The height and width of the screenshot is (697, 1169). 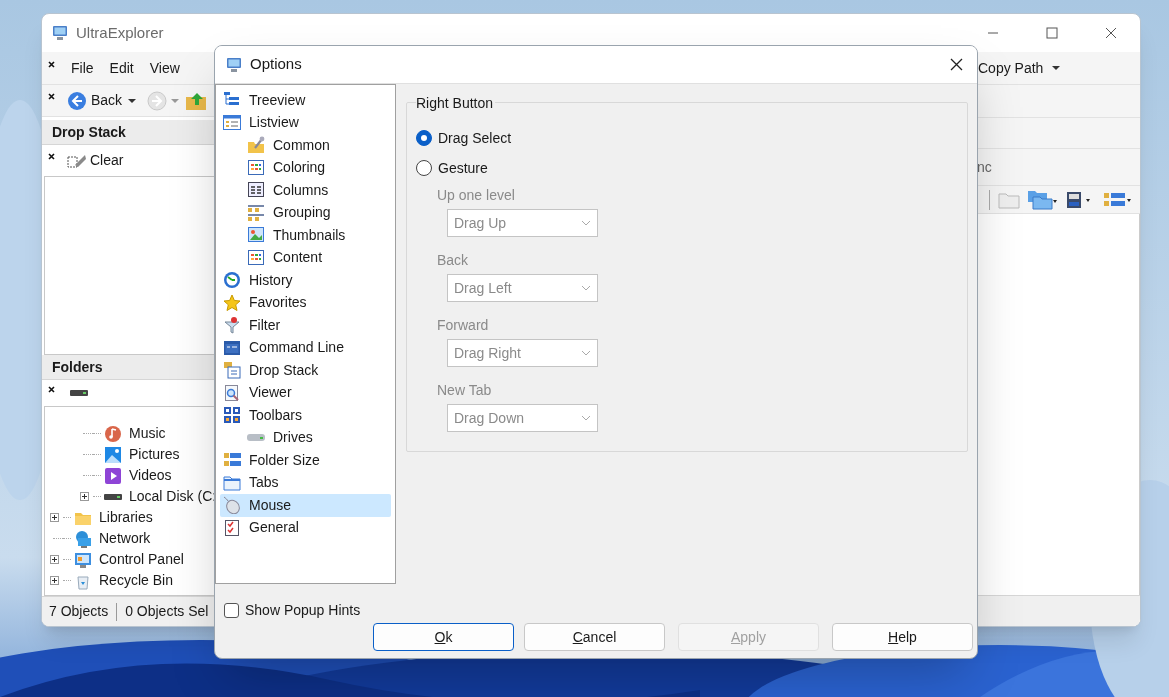 What do you see at coordinates (305, 302) in the screenshot?
I see `nav-item: Favorites` at bounding box center [305, 302].